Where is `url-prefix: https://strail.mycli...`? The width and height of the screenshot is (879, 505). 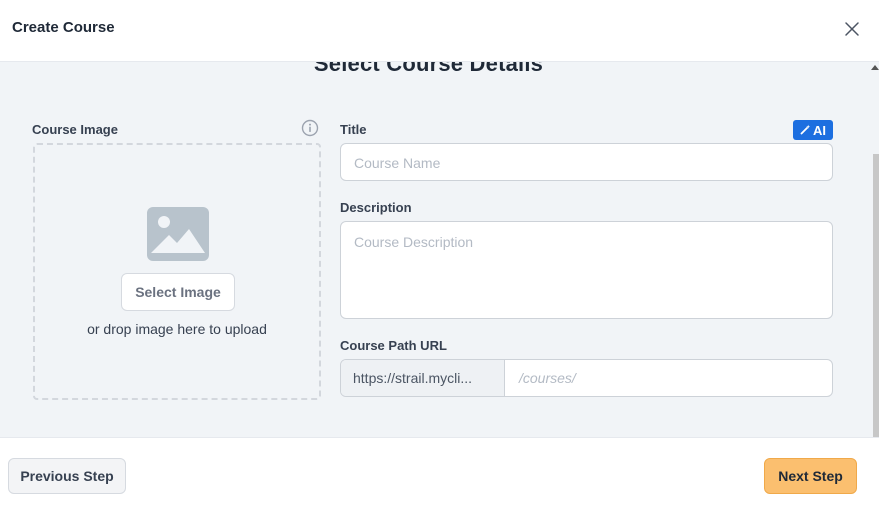
url-prefix: https://strail.mycli... is located at coordinates (423, 378).